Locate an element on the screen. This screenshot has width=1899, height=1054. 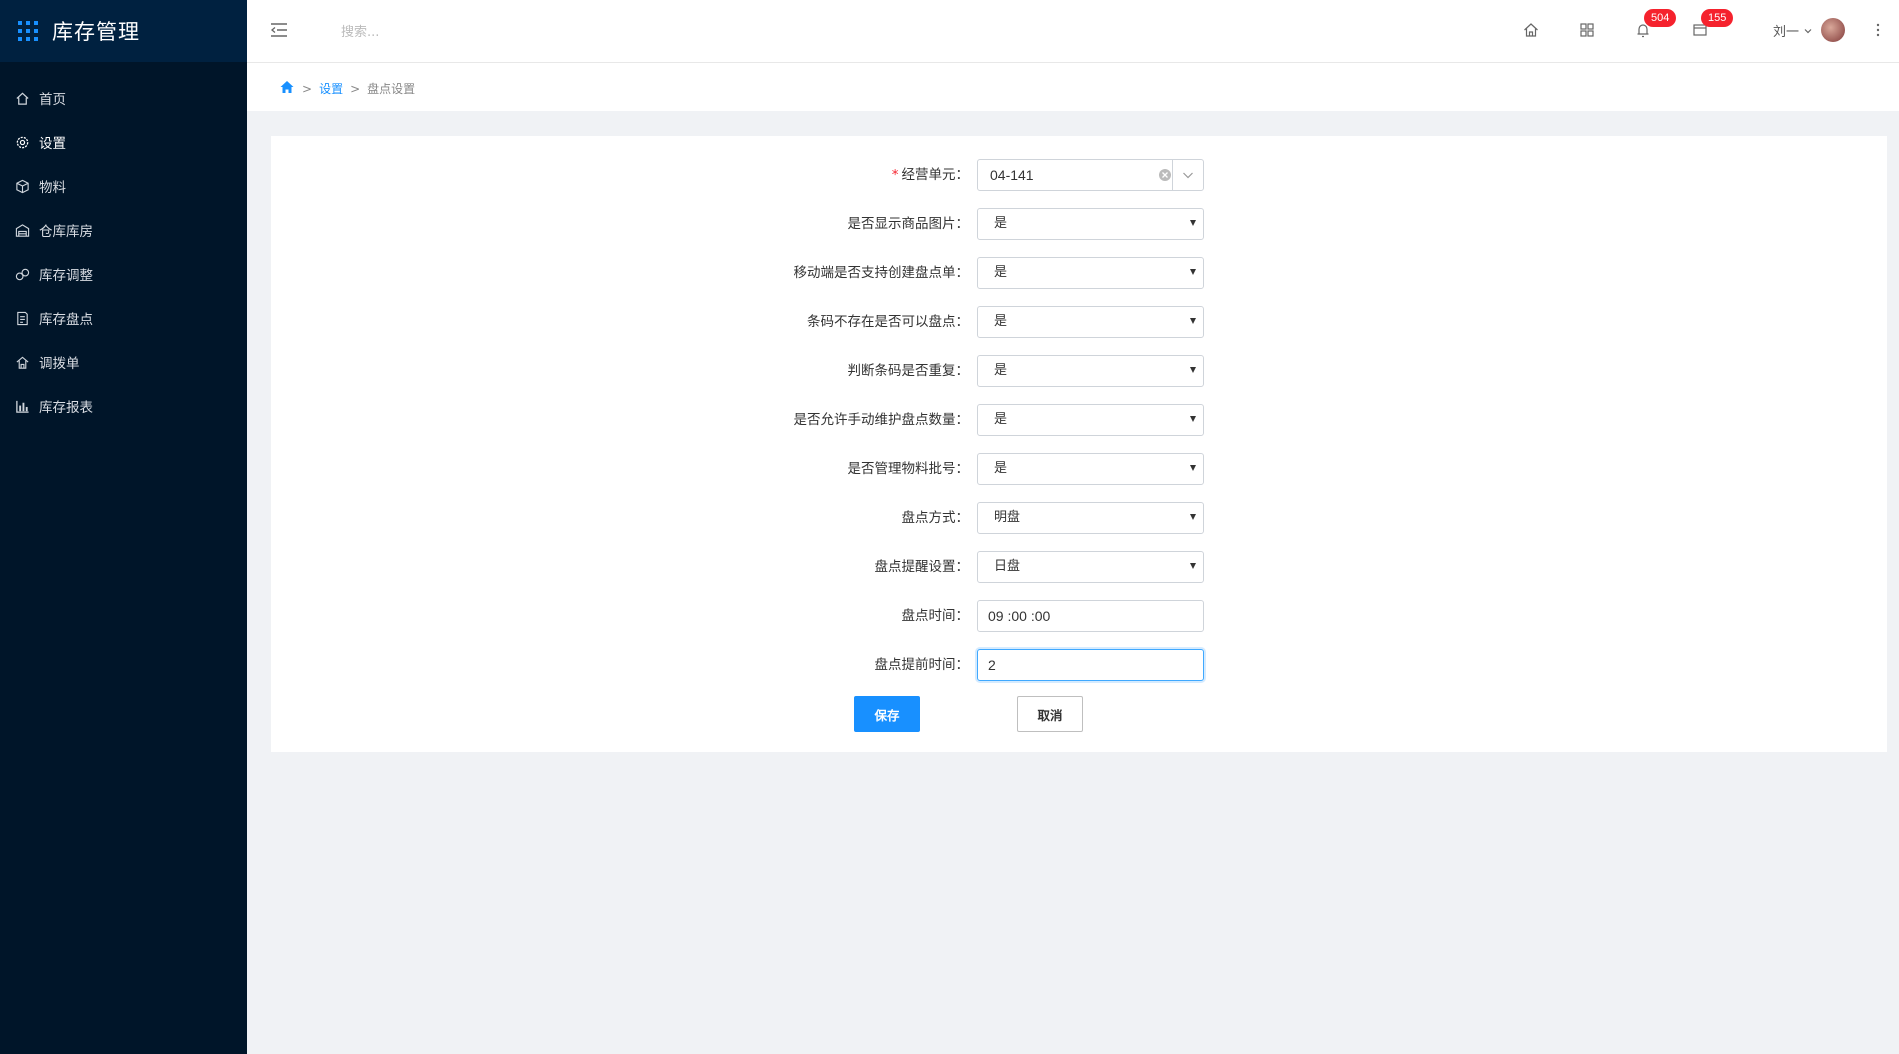
sidebar-item-stock-report: 库存报表 is located at coordinates (123, 406).